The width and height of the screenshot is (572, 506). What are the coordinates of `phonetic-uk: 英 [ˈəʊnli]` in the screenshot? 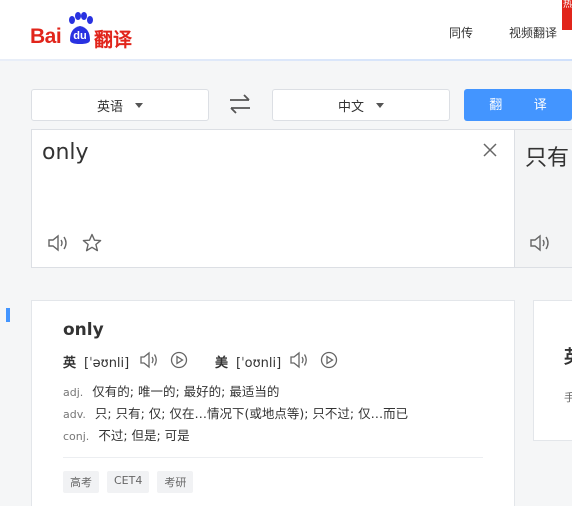 It's located at (96, 361).